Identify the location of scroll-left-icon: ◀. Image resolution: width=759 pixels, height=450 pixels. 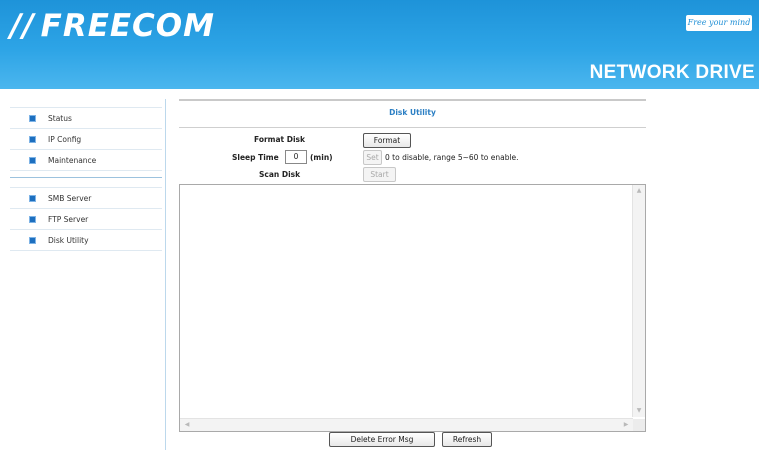
(187, 425).